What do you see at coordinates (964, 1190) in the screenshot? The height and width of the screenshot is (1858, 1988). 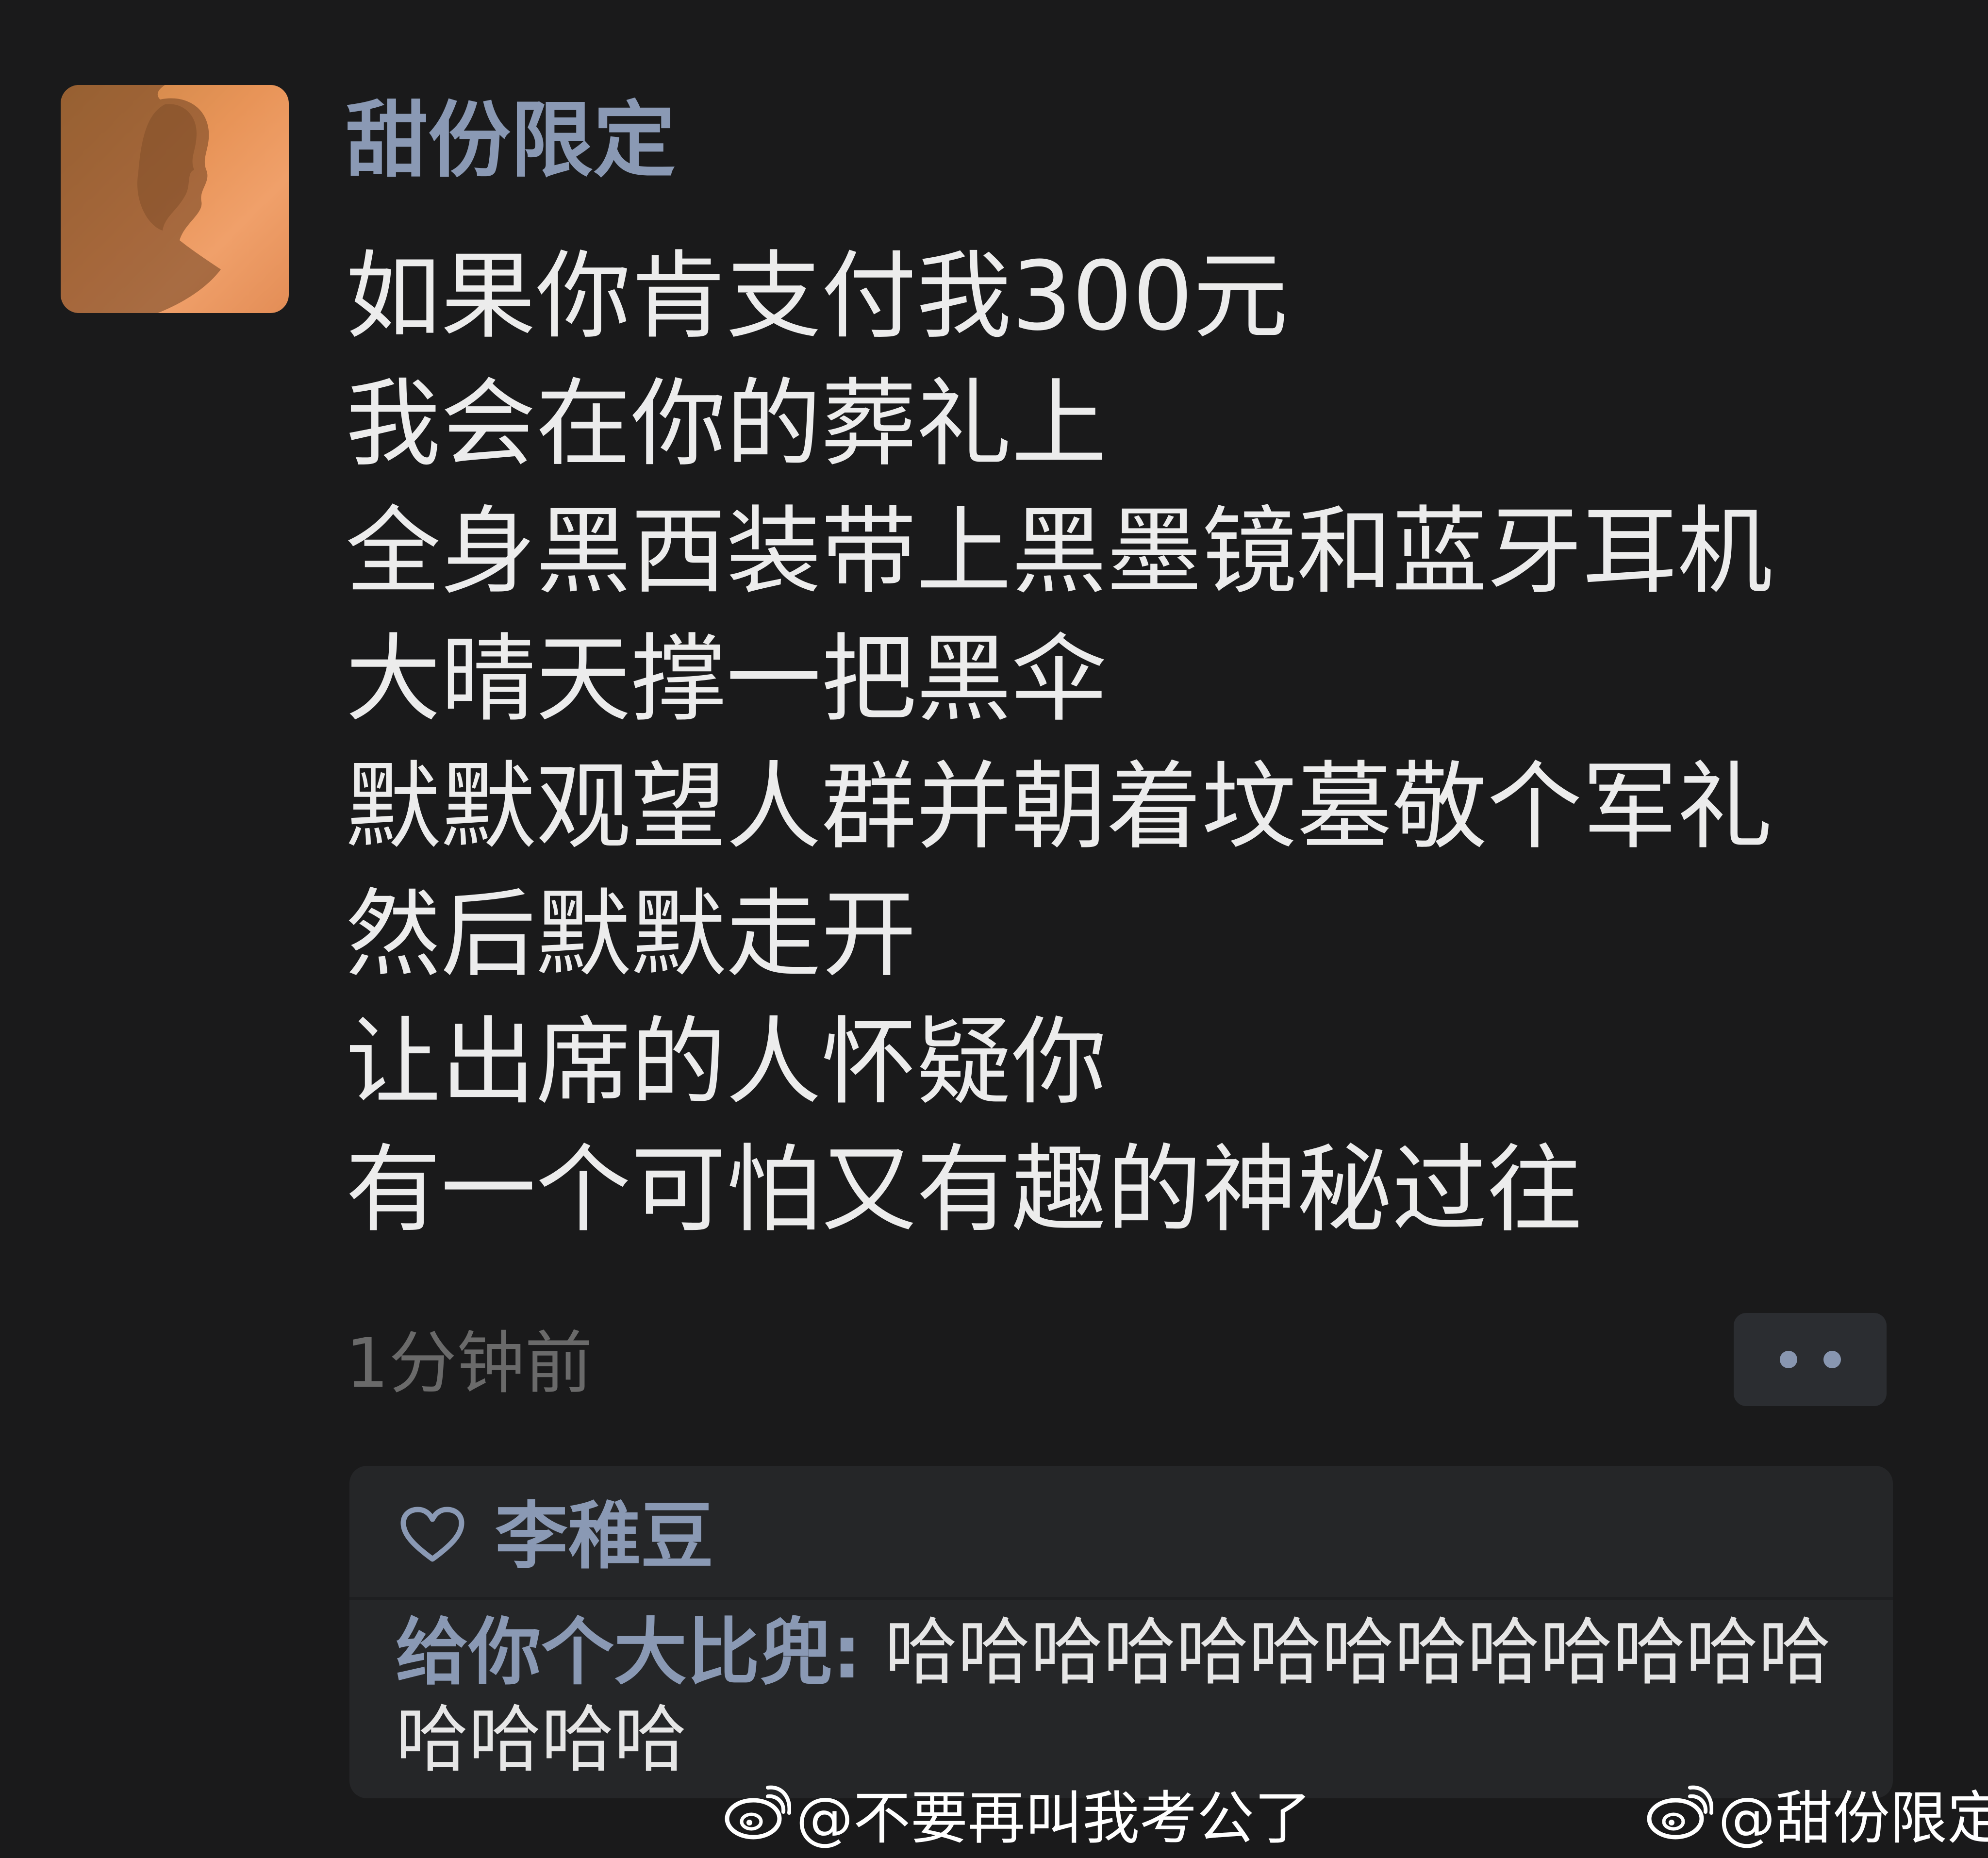 I see `message-line: 有一个可怕又有趣的神秘过往` at bounding box center [964, 1190].